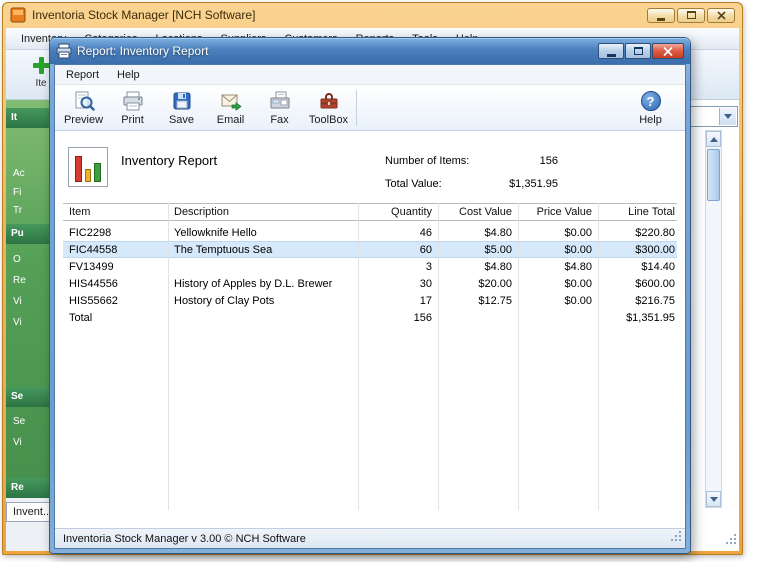 Image resolution: width=757 pixels, height=562 pixels. What do you see at coordinates (428, 266) in the screenshot?
I see `cell-quantity: 3` at bounding box center [428, 266].